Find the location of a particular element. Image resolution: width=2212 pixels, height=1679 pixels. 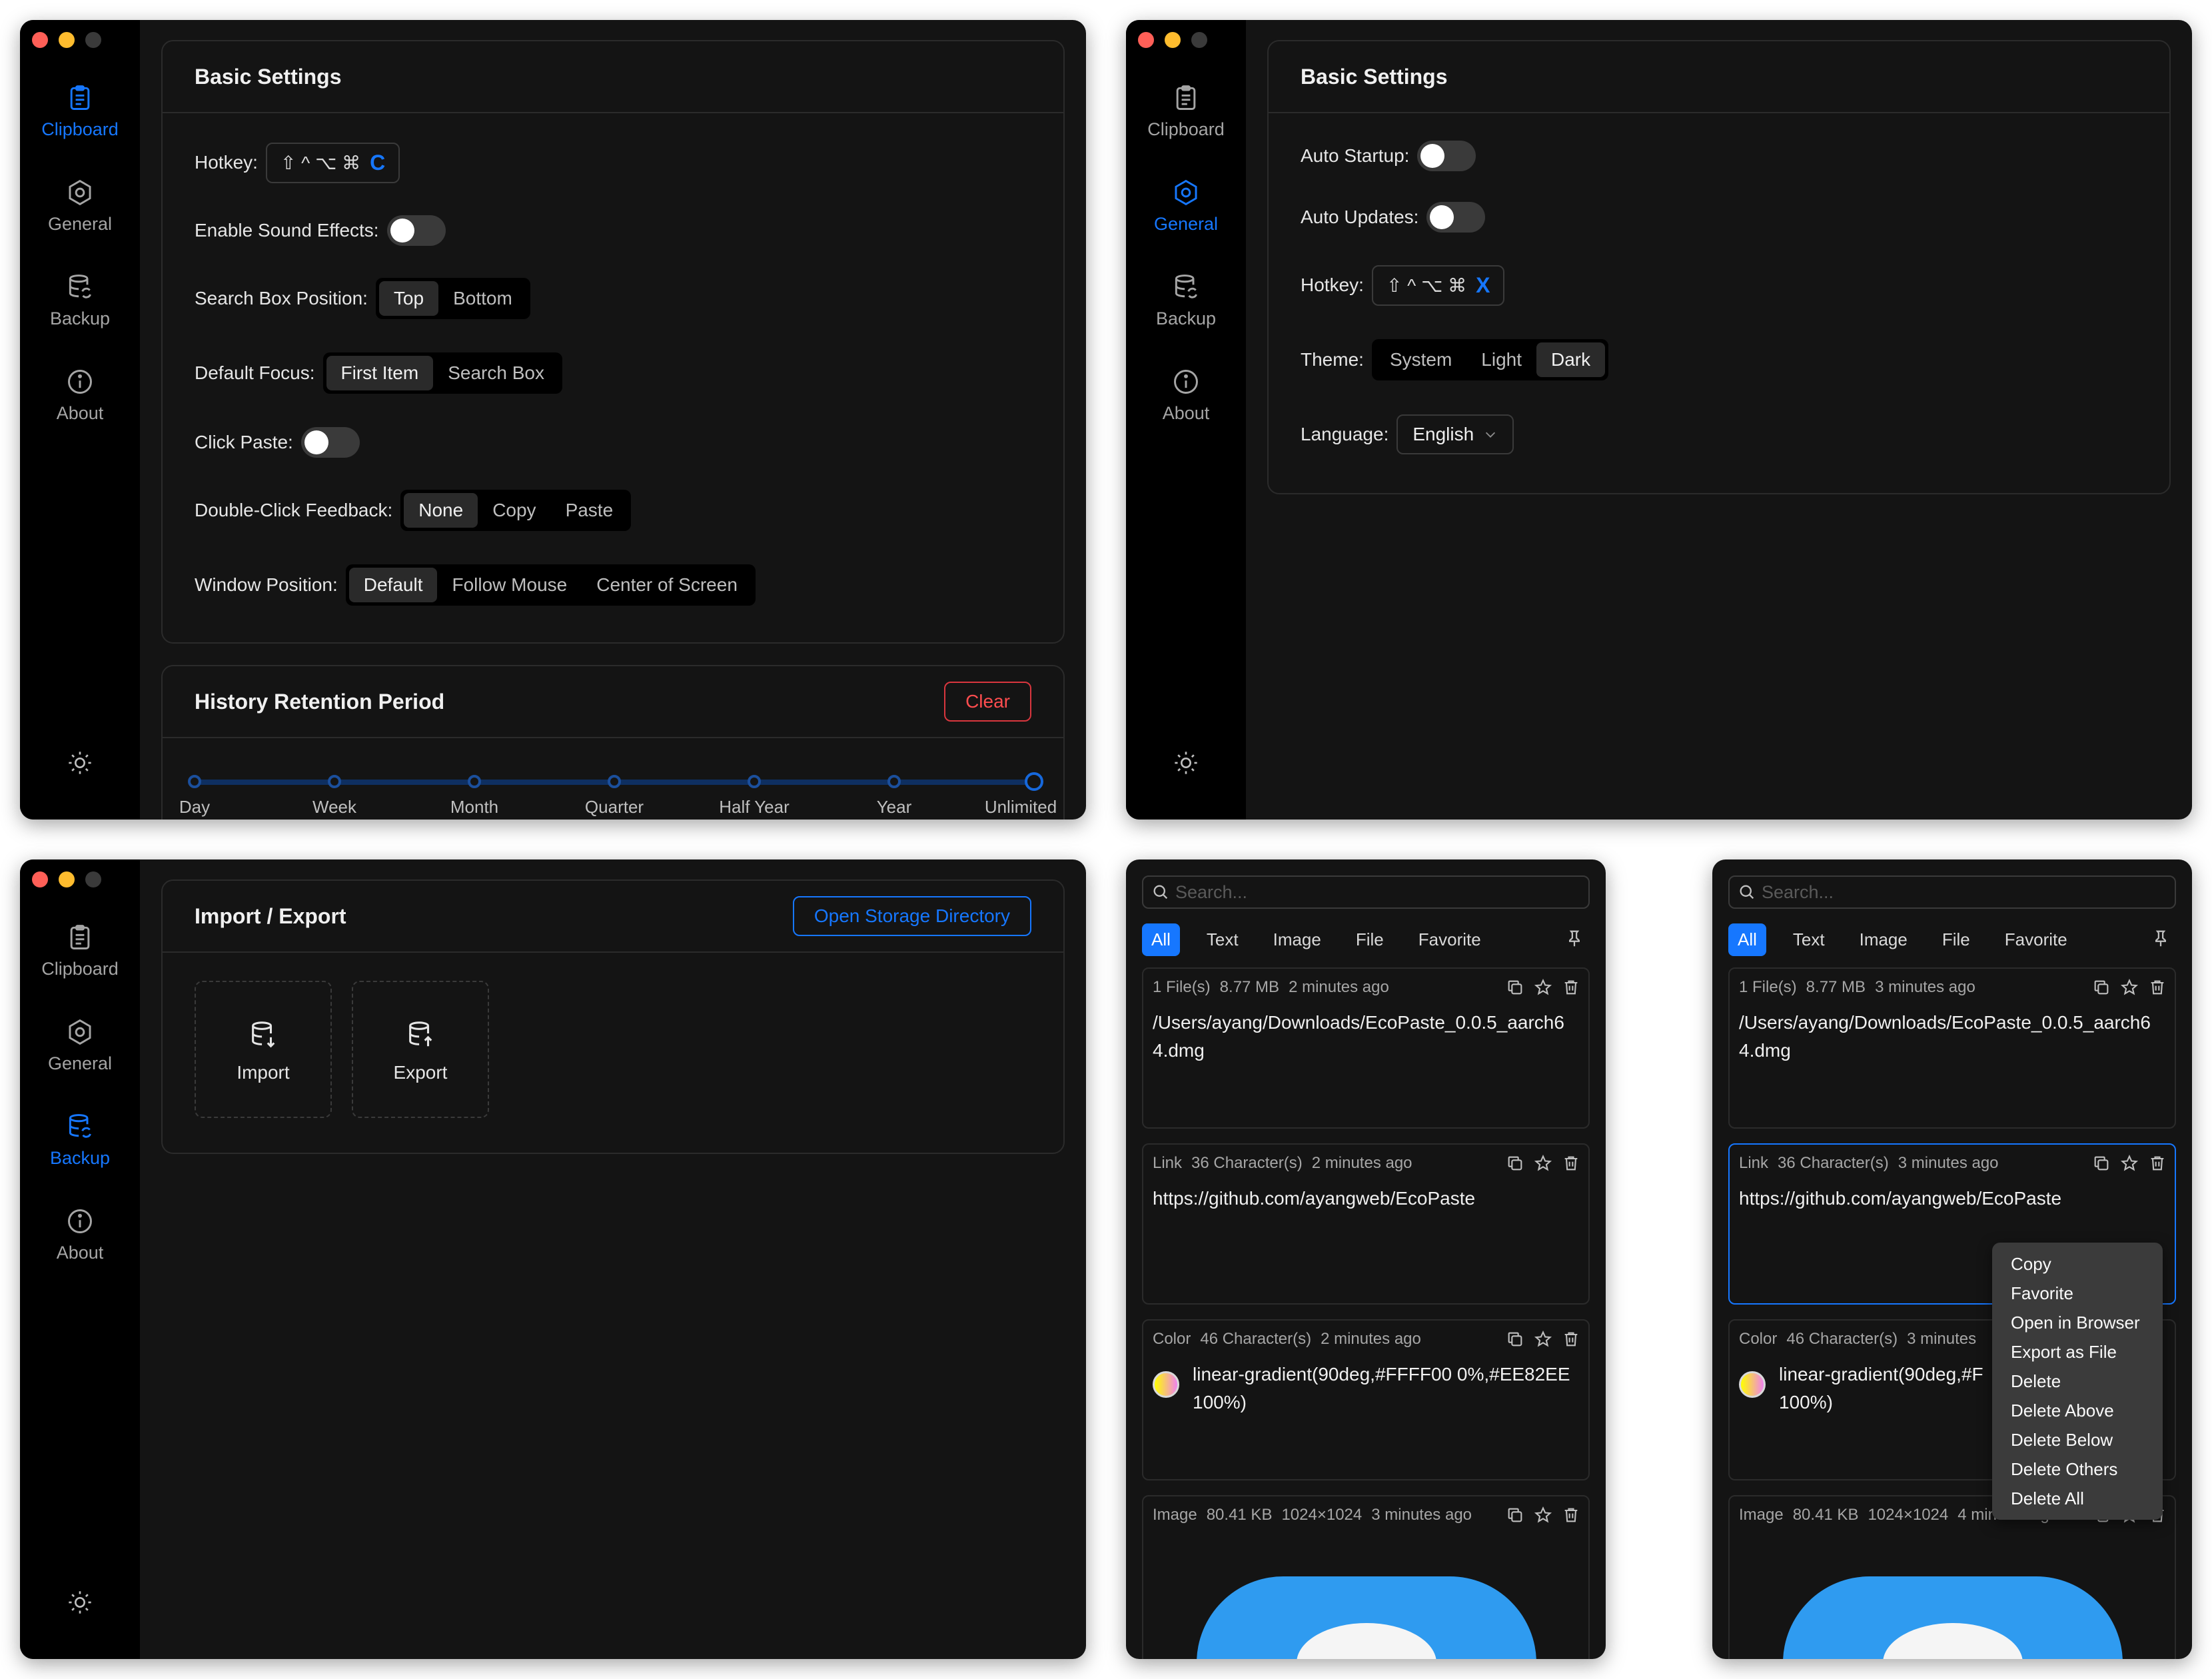

menu-item-delete-others: Delete Others is located at coordinates (2077, 1469).